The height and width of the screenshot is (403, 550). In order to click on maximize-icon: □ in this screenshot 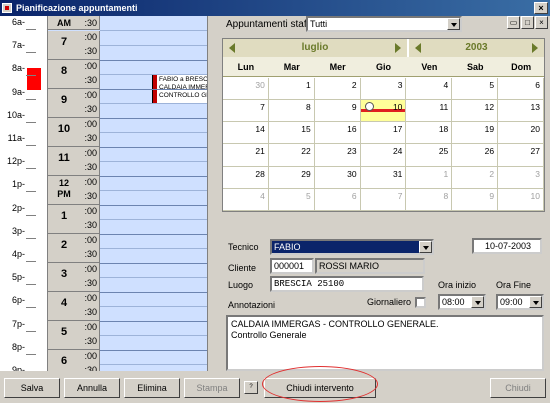, I will do `click(527, 22)`.